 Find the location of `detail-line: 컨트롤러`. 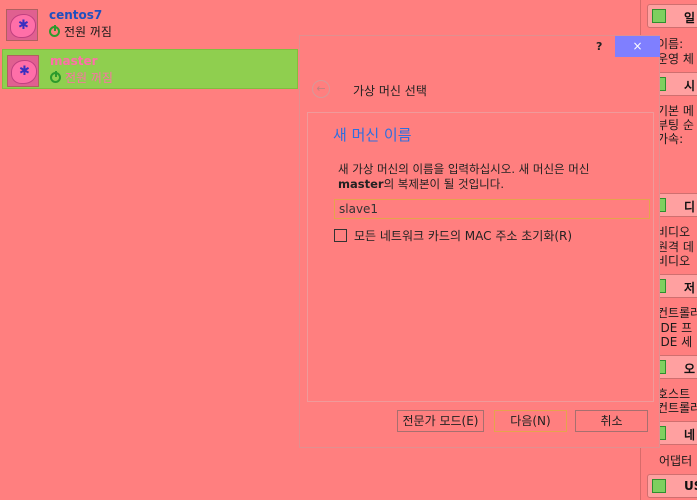

detail-line: 컨트롤러 is located at coordinates (677, 408).